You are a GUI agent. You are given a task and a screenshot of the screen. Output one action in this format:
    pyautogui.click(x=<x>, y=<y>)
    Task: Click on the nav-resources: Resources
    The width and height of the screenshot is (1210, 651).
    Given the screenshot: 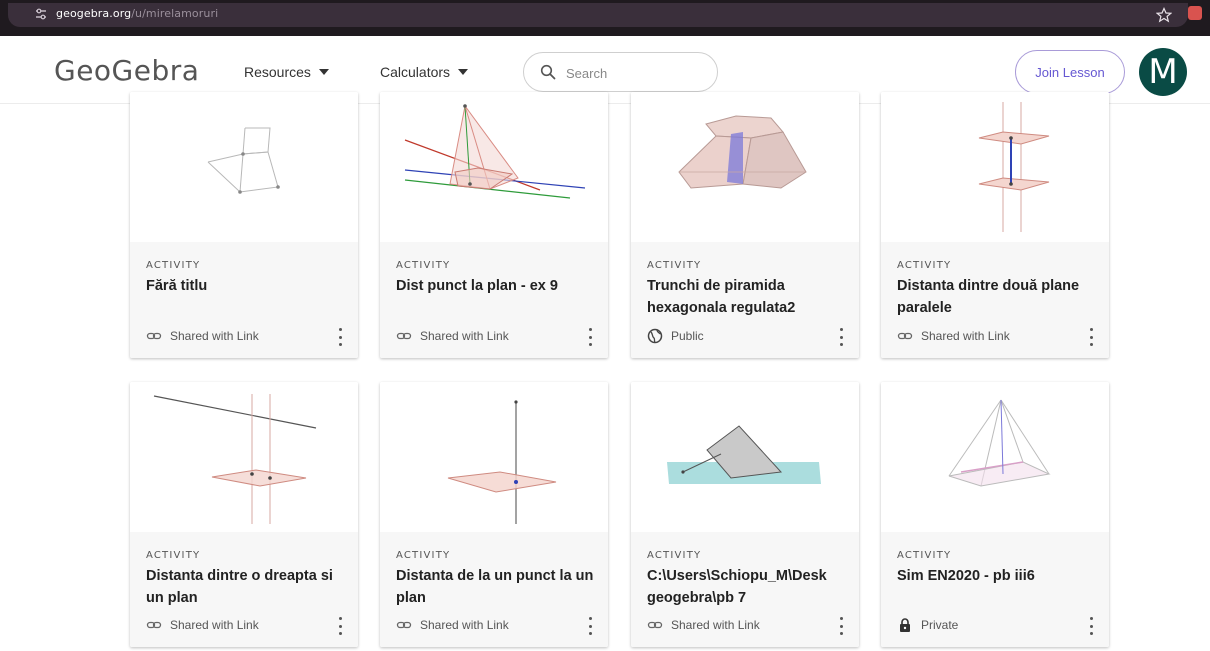 What is the action you would take?
    pyautogui.click(x=286, y=72)
    